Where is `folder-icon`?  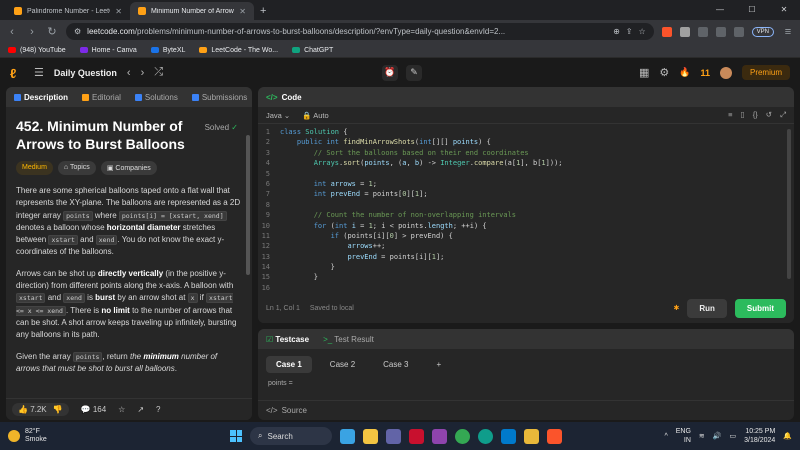 folder-icon is located at coordinates (531, 436).